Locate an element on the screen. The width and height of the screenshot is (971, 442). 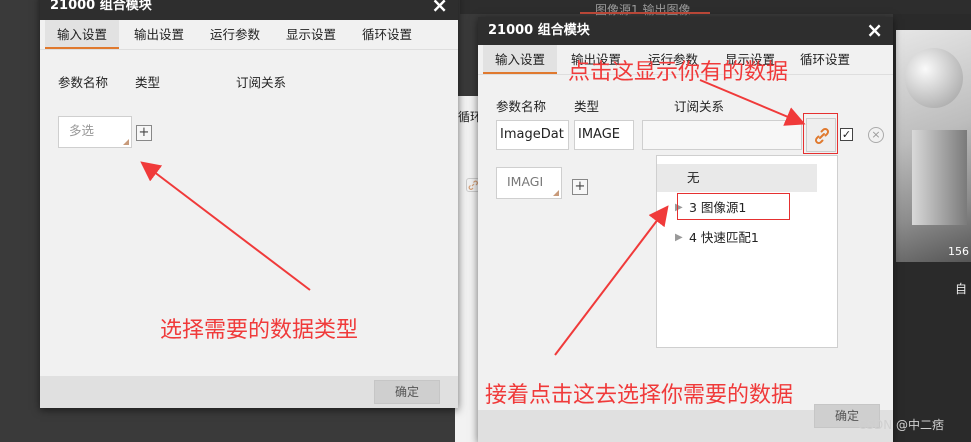
annotation-show-data: 点击这显示你有的数据 is located at coordinates (678, 72).